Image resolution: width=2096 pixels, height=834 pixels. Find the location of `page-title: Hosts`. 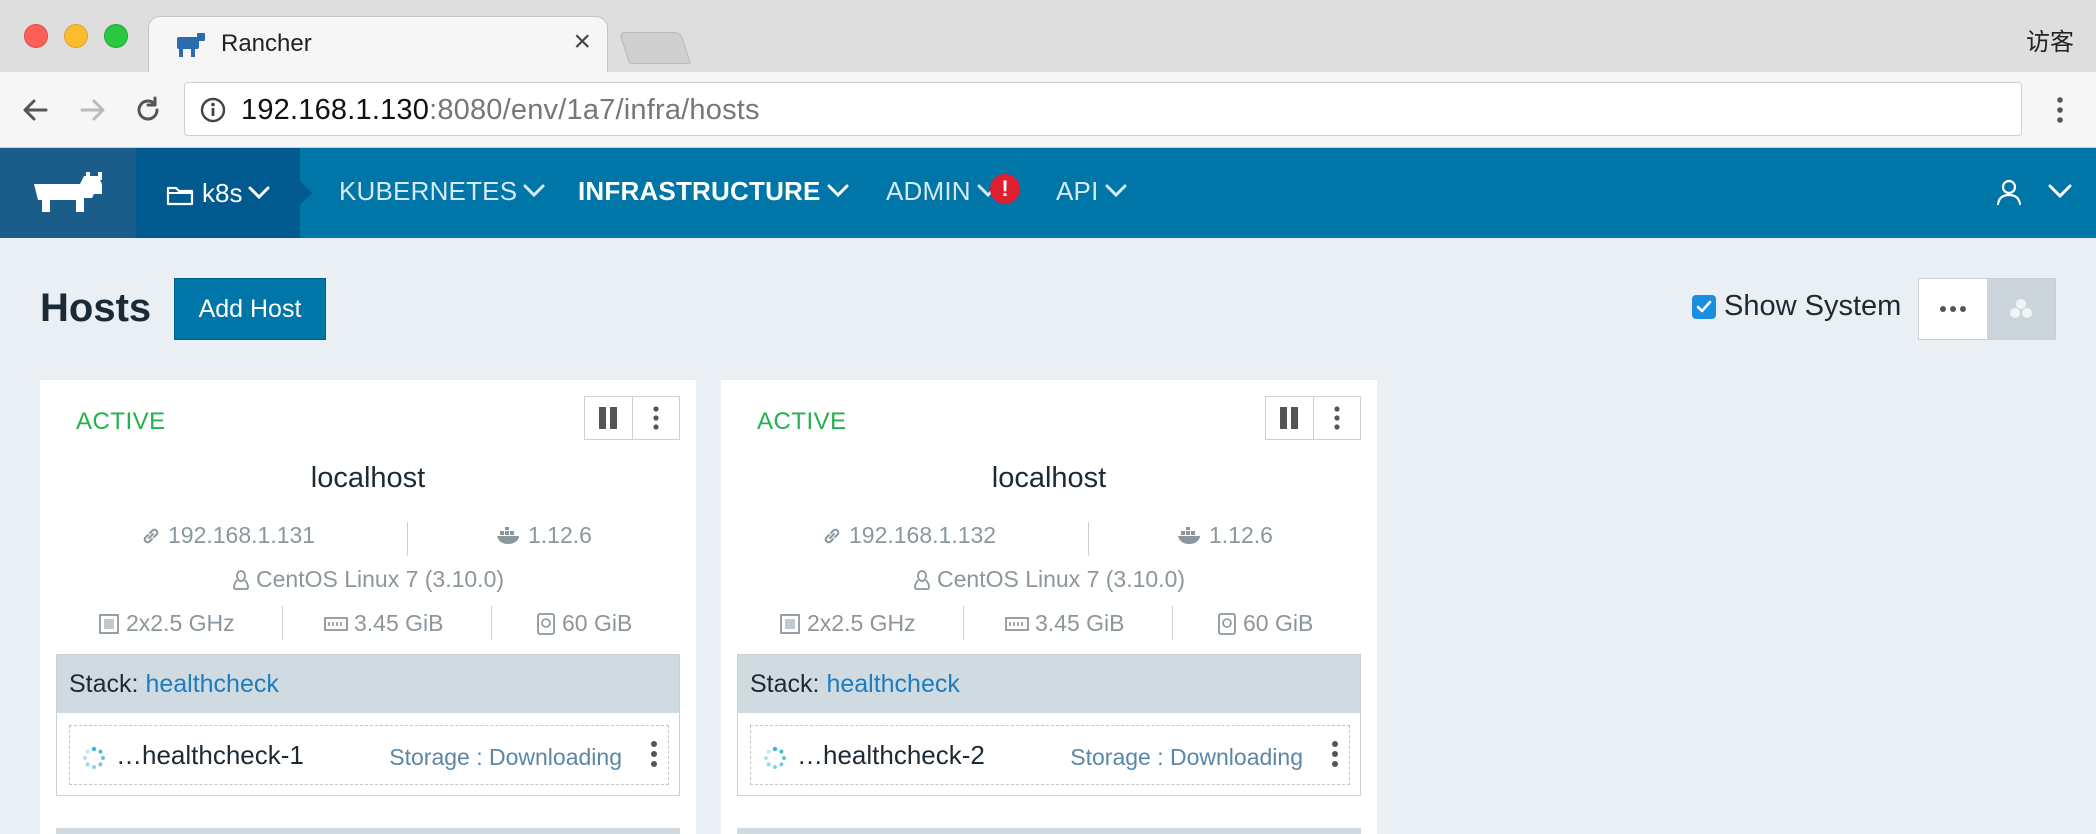

page-title: Hosts is located at coordinates (96, 308).